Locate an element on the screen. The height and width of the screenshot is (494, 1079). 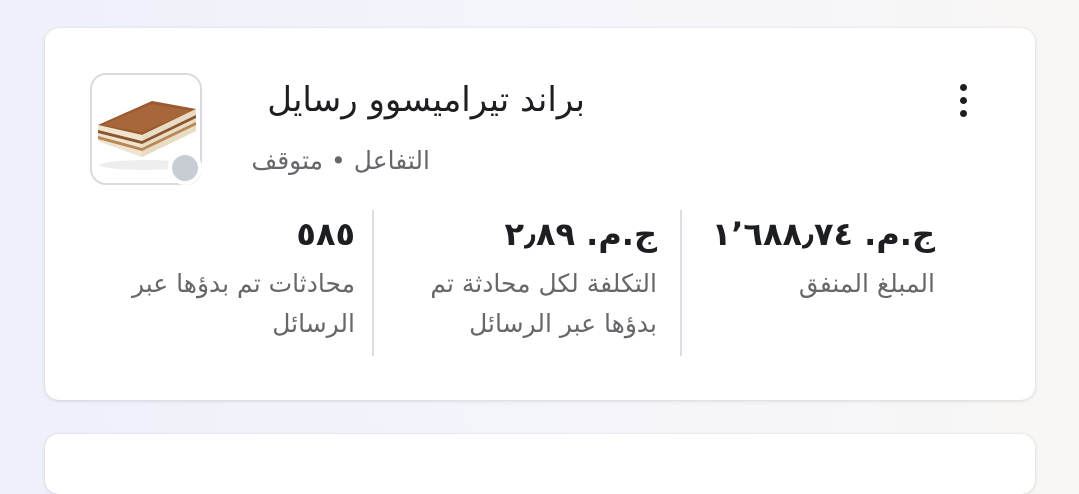
paused-status-dot is located at coordinates (185, 168).